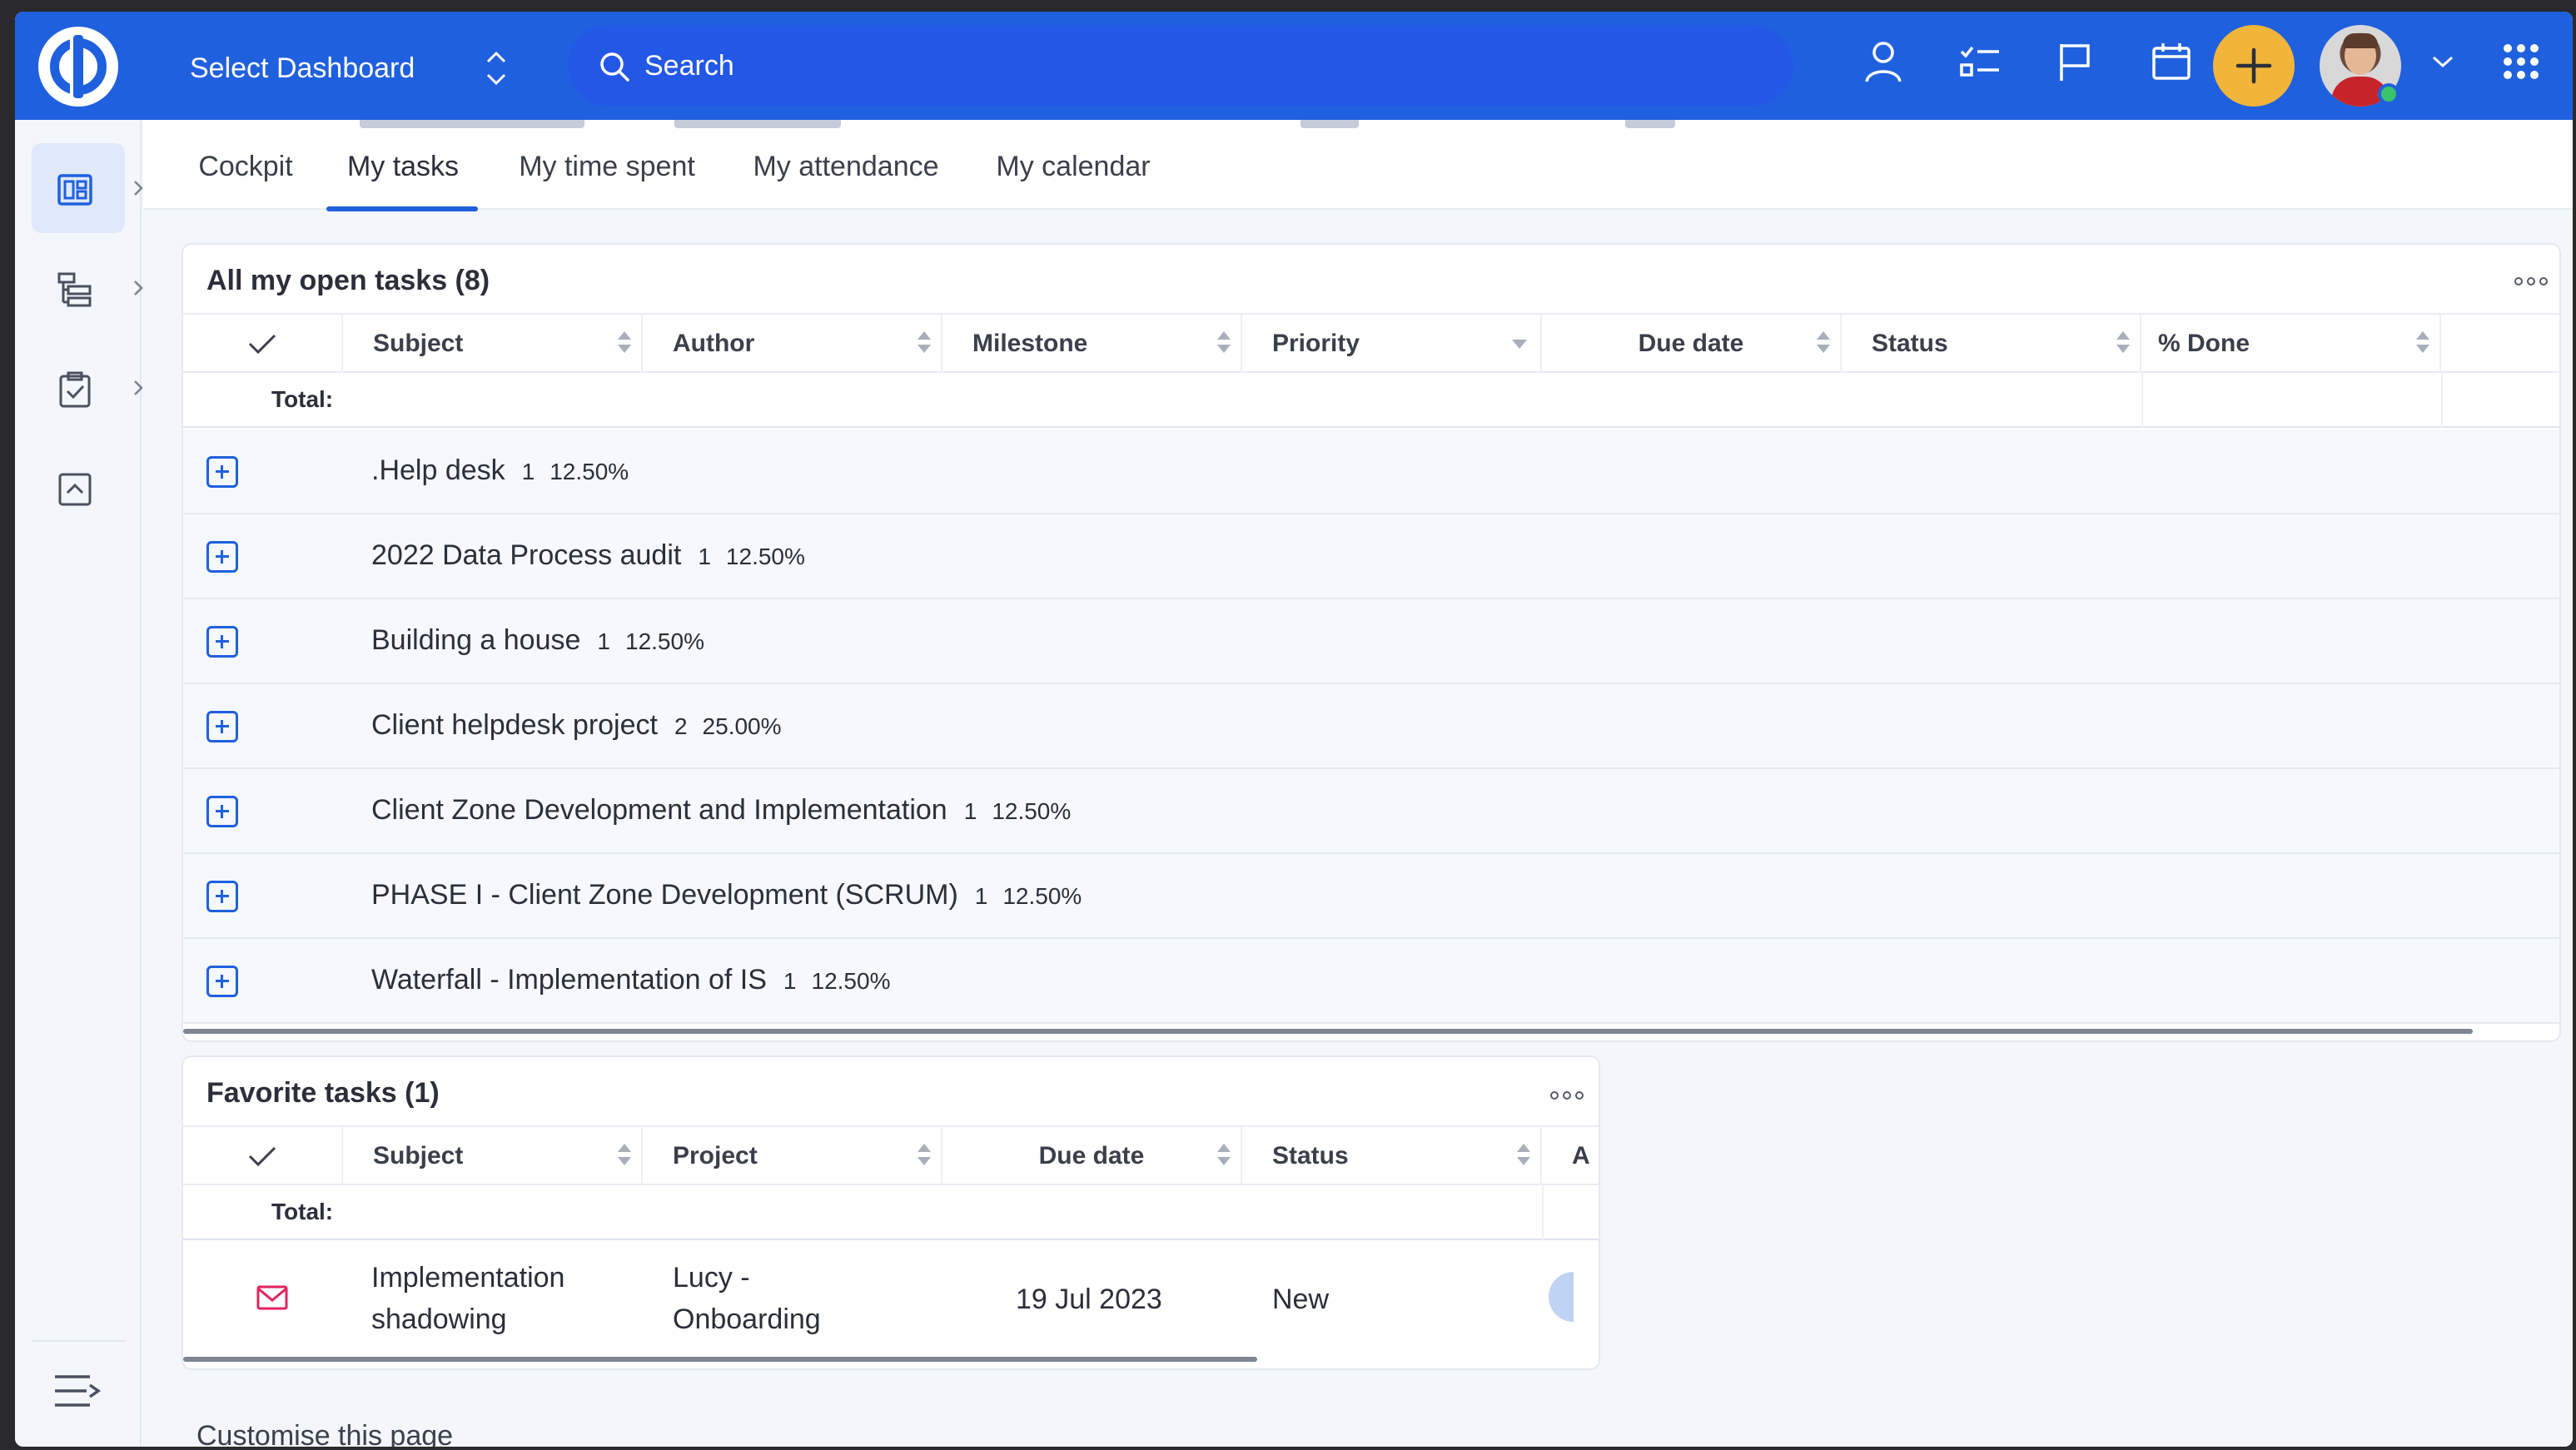 The width and height of the screenshot is (2576, 1450). Describe the element at coordinates (77, 1391) in the screenshot. I see `menu-toggle-icon` at that location.